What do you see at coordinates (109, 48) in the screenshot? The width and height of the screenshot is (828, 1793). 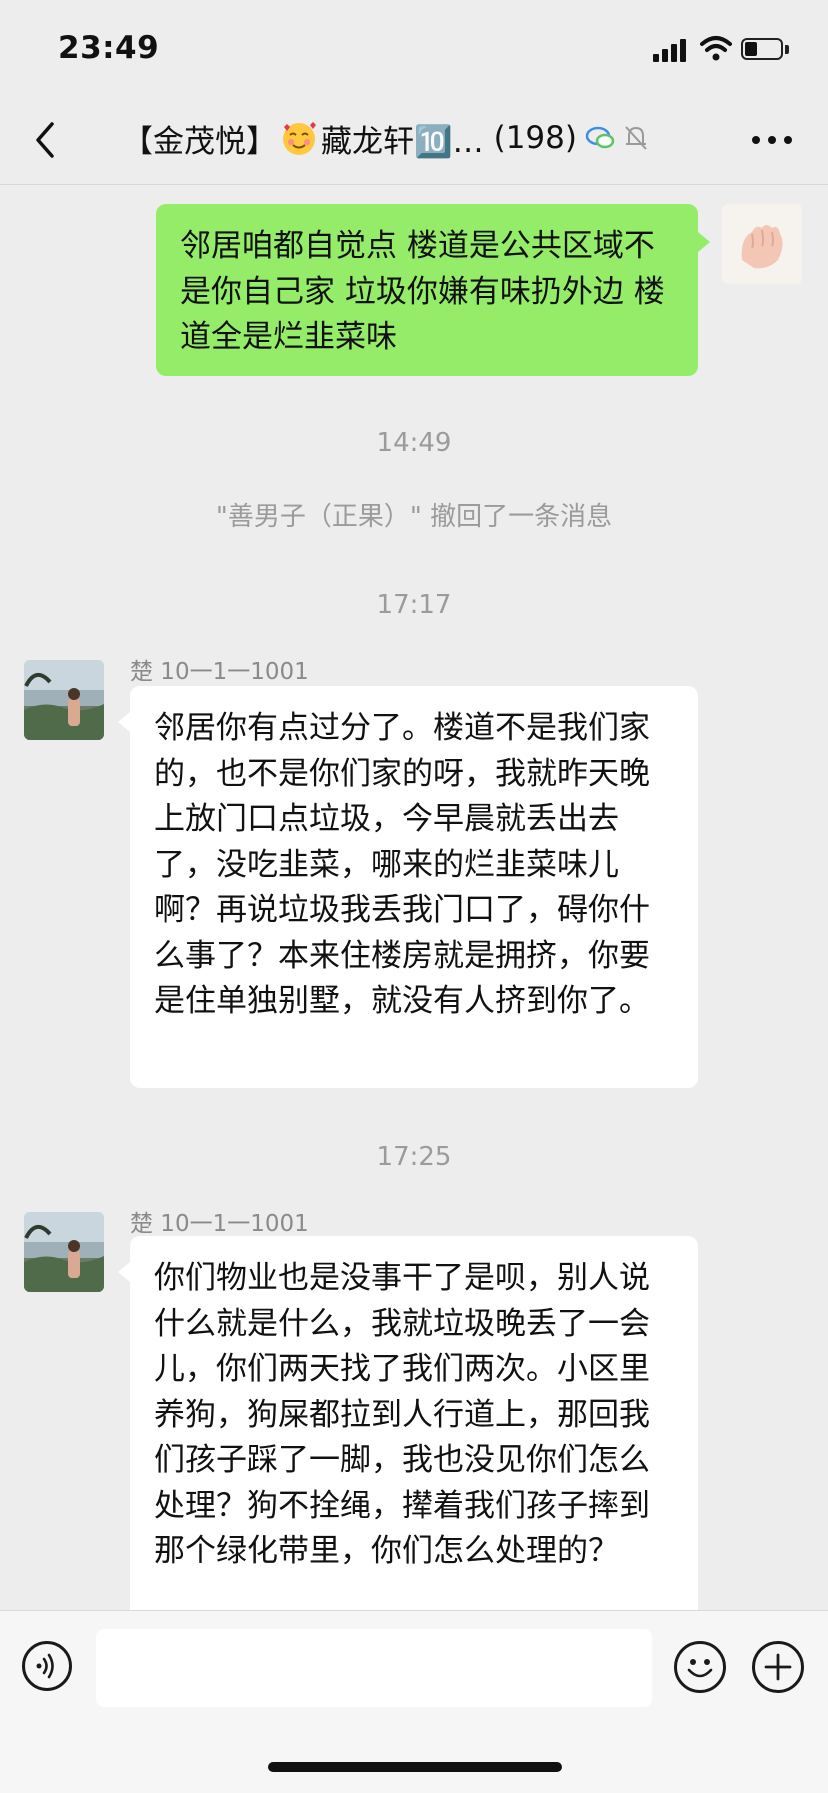 I see `status-time: 23:49` at bounding box center [109, 48].